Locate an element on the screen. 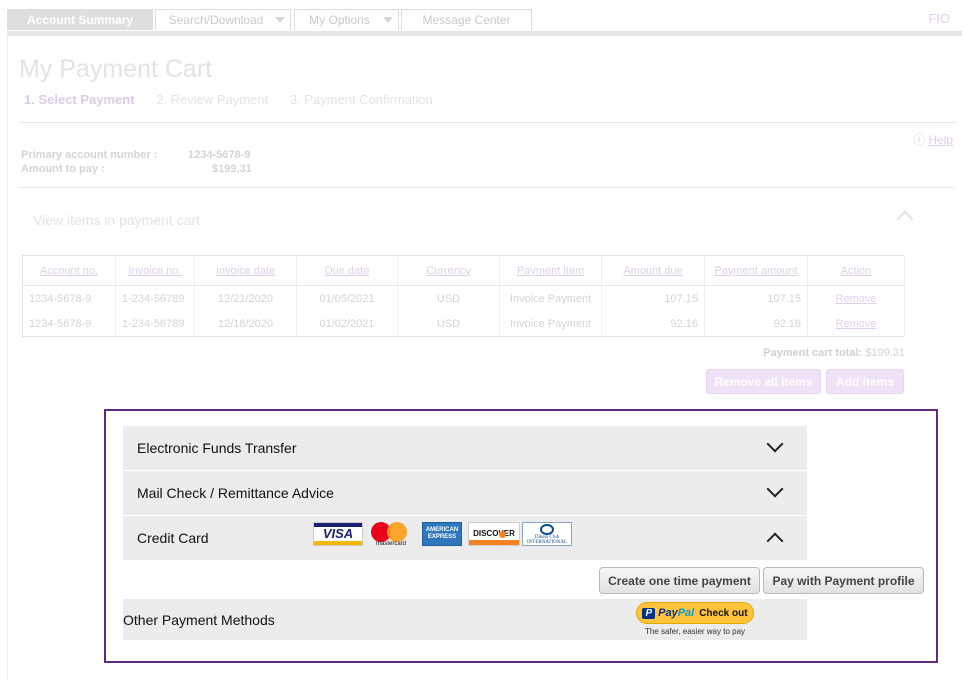 This screenshot has width=962, height=680. pay-with-payment-profile-button: Pay with Payment profile is located at coordinates (843, 580).